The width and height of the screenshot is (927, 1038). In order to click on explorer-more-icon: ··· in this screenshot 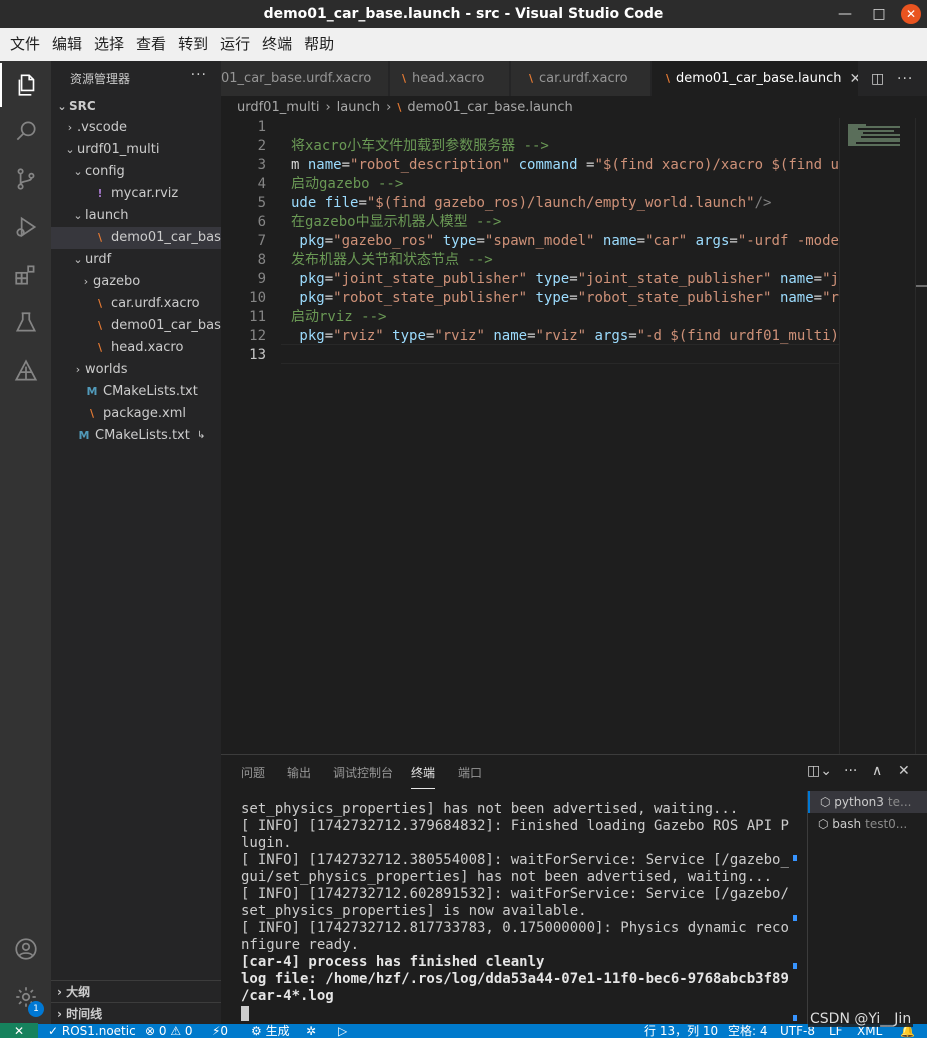, I will do `click(199, 75)`.